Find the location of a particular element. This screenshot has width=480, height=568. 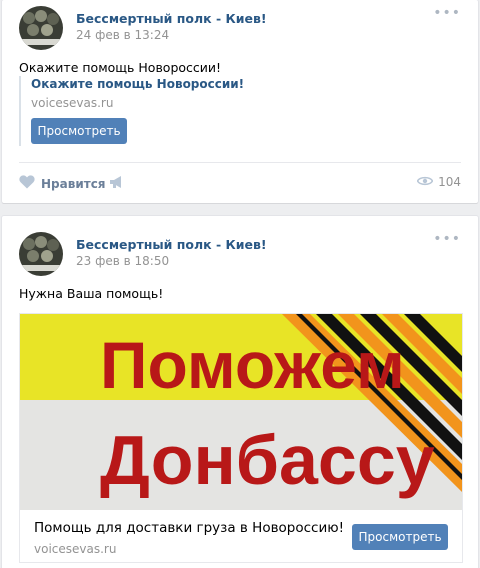

views-counter: 104 is located at coordinates (438, 182).